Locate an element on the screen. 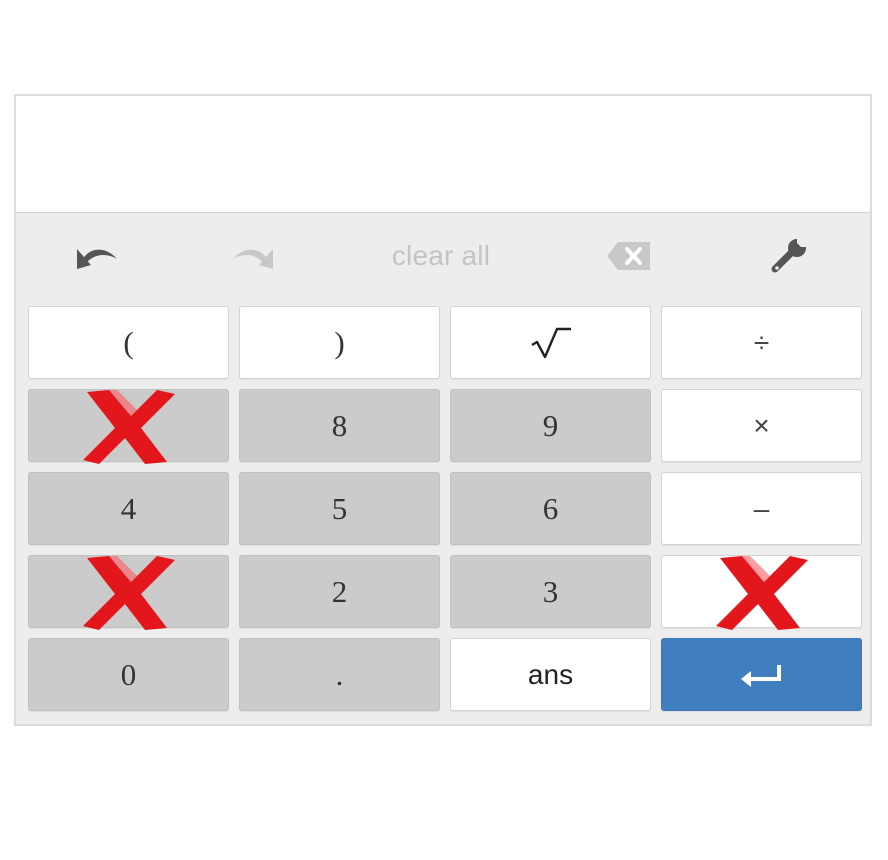 This screenshot has width=888, height=860. wrench-icon is located at coordinates (790, 255).